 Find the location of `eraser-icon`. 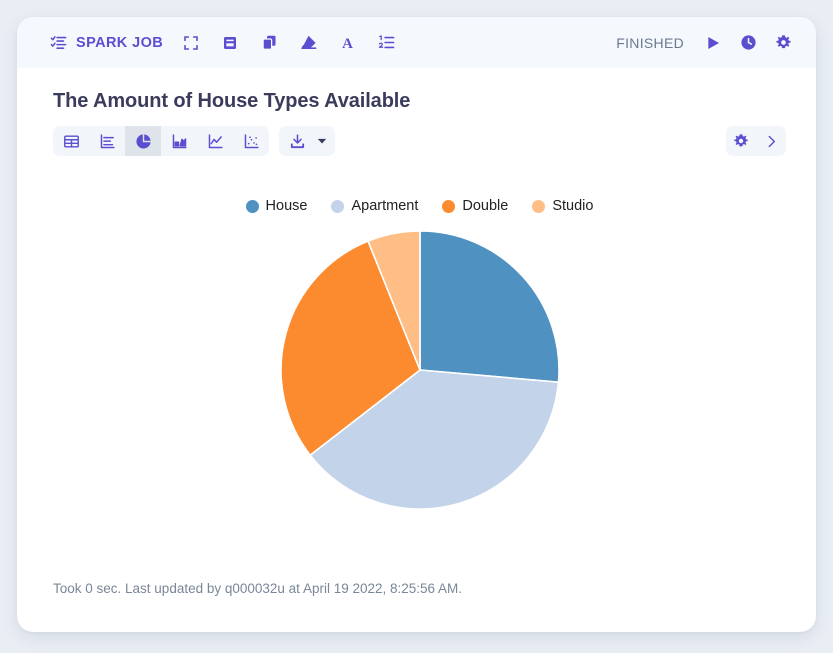

eraser-icon is located at coordinates (308, 43).